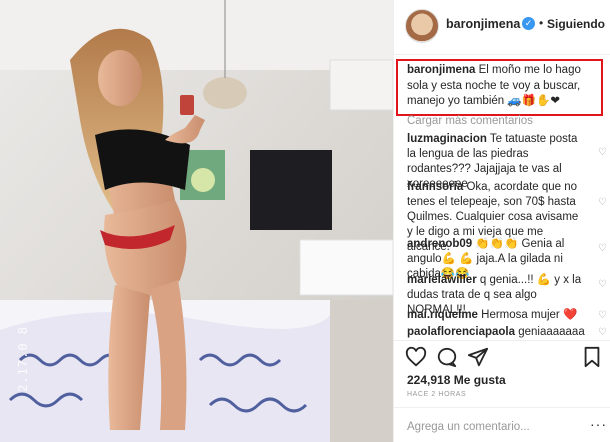 The image size is (610, 442). What do you see at coordinates (592, 357) in the screenshot?
I see `bookmark-icon` at bounding box center [592, 357].